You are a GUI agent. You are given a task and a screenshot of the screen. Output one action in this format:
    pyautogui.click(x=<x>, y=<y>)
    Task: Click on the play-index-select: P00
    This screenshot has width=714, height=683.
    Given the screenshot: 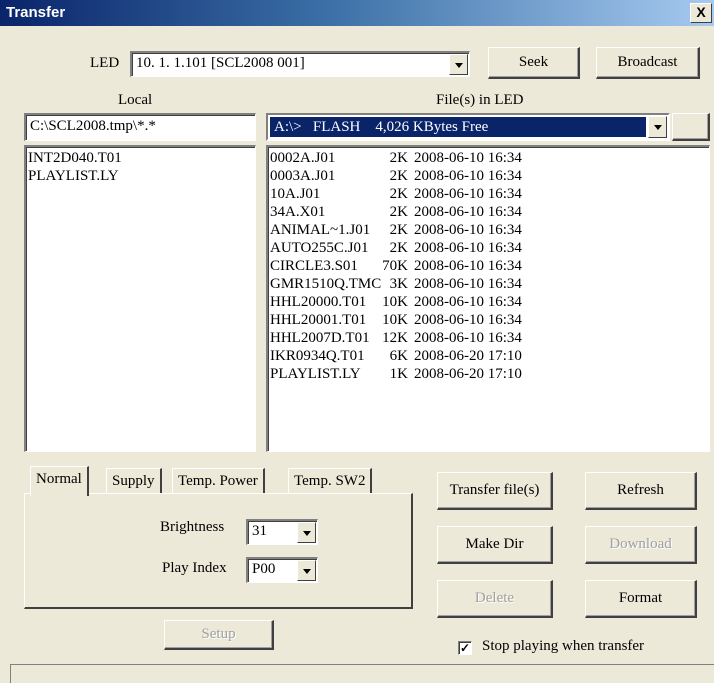 What is the action you would take?
    pyautogui.click(x=282, y=570)
    